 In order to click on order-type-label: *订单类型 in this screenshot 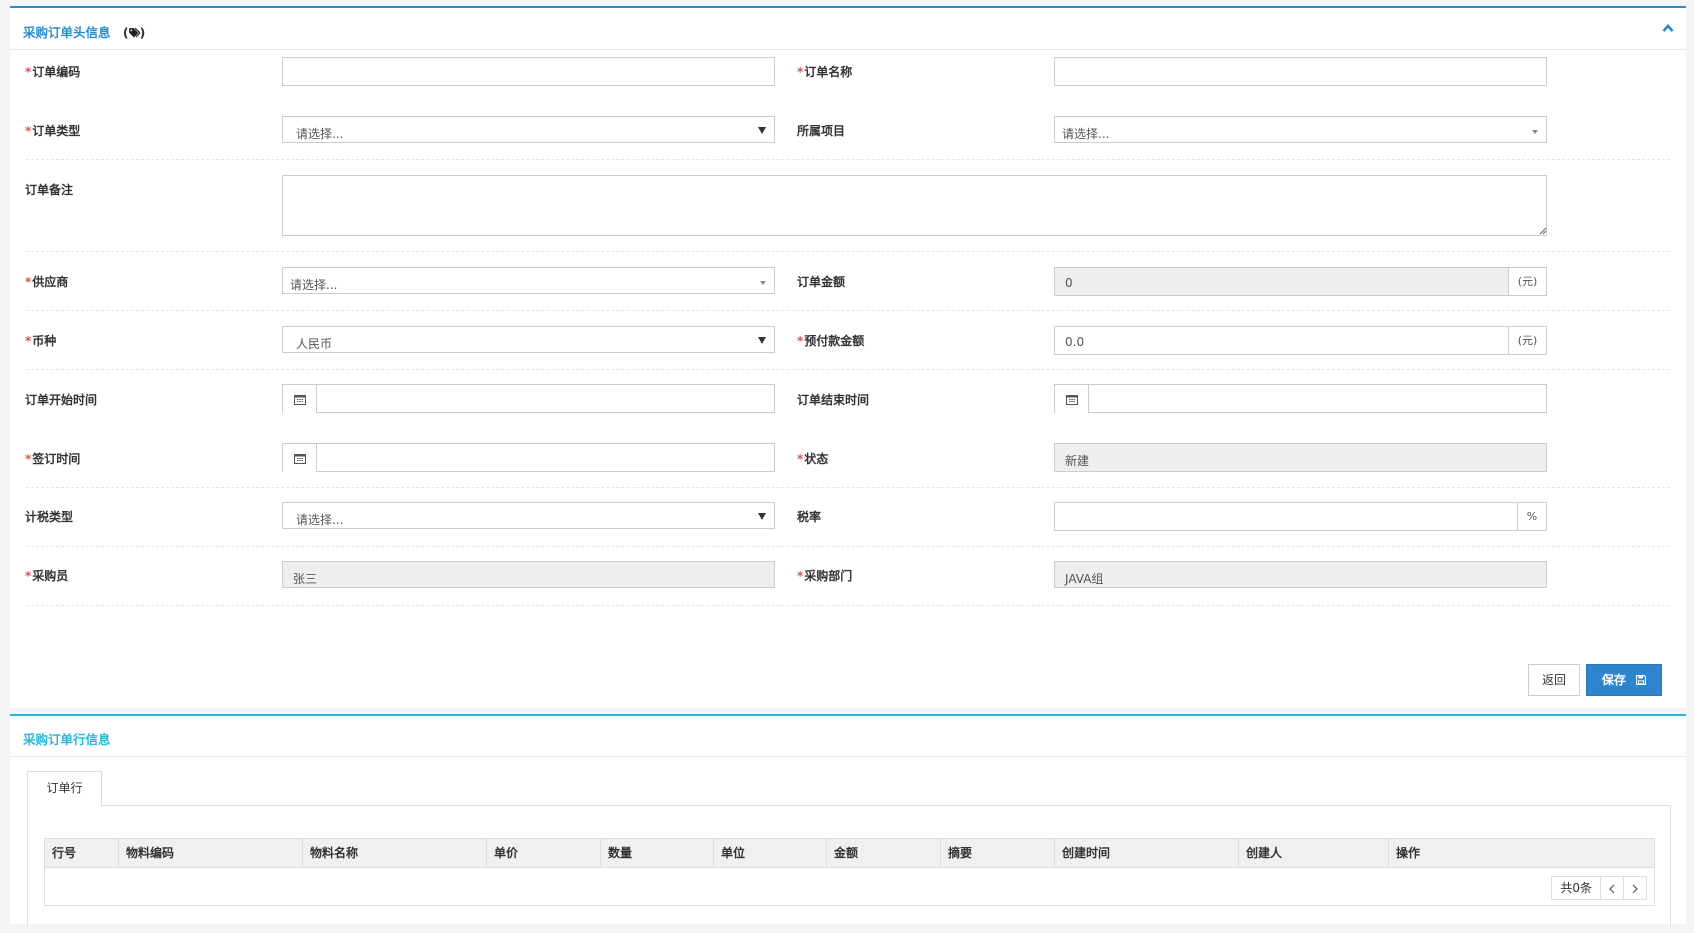, I will do `click(53, 131)`.